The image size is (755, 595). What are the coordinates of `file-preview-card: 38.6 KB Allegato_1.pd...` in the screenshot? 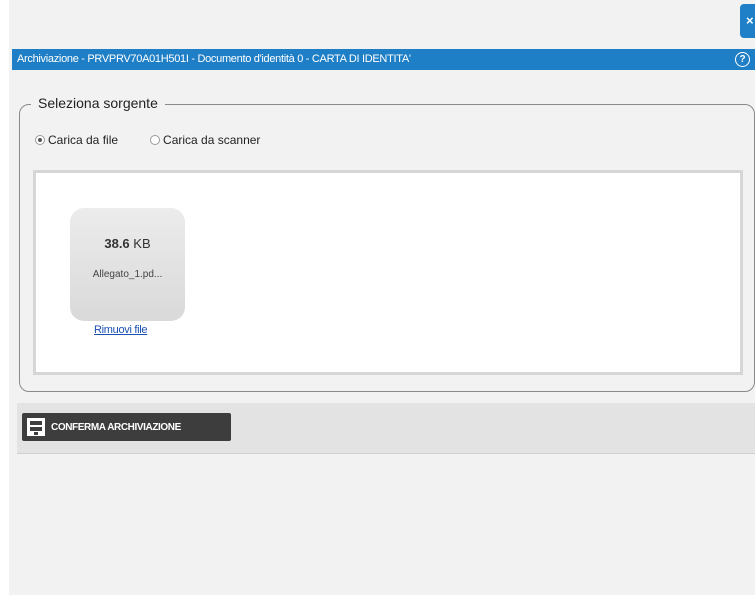 It's located at (127, 264).